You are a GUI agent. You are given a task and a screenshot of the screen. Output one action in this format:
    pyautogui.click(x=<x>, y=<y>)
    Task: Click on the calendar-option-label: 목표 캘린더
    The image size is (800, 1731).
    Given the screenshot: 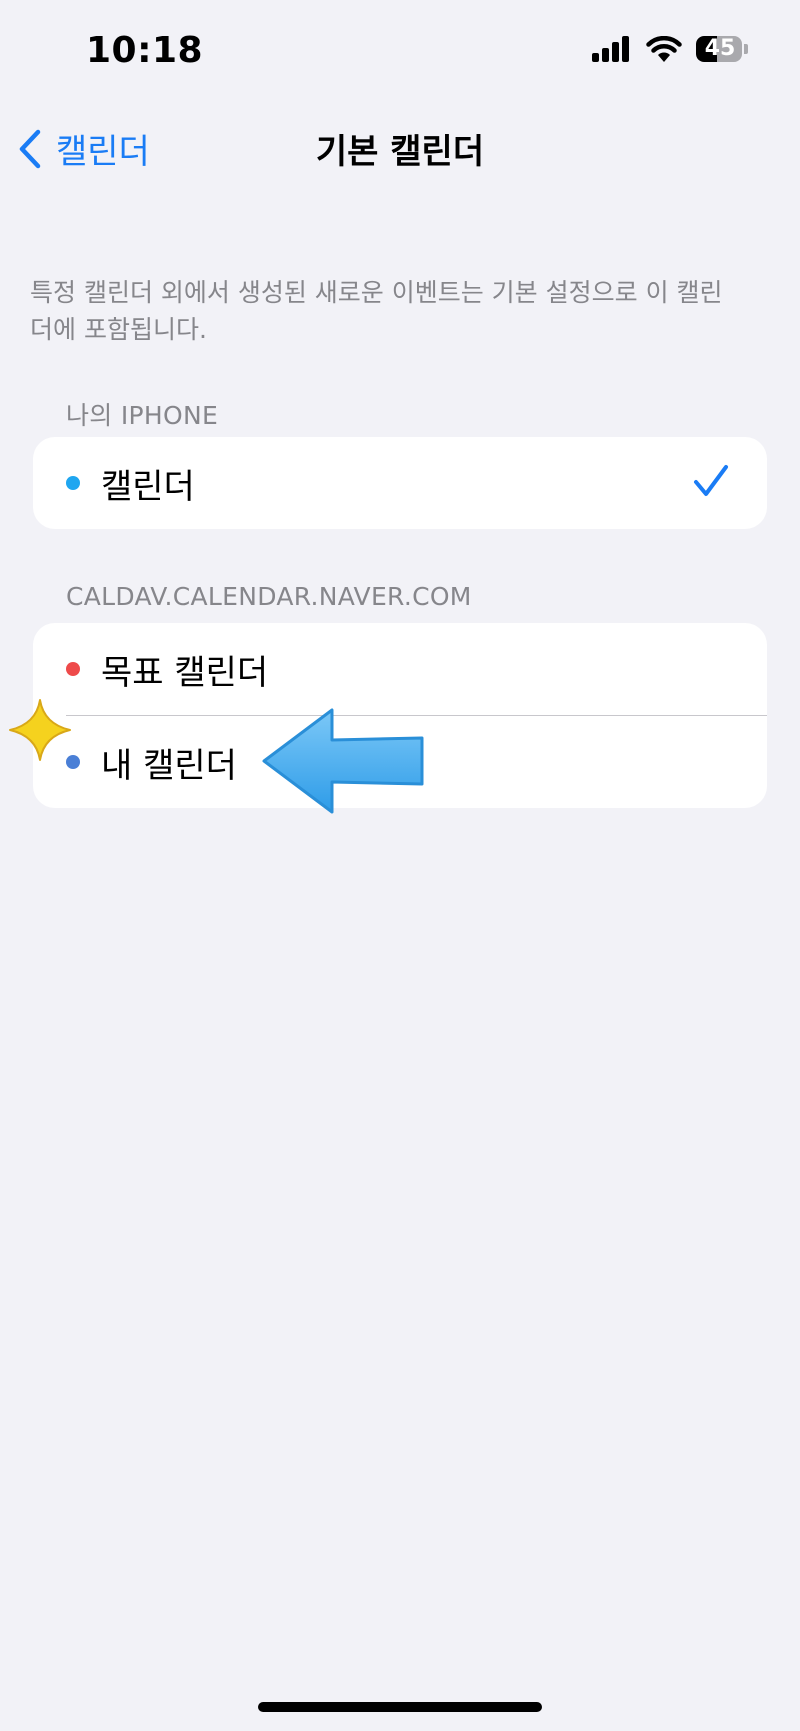 What is the action you would take?
    pyautogui.click(x=185, y=672)
    